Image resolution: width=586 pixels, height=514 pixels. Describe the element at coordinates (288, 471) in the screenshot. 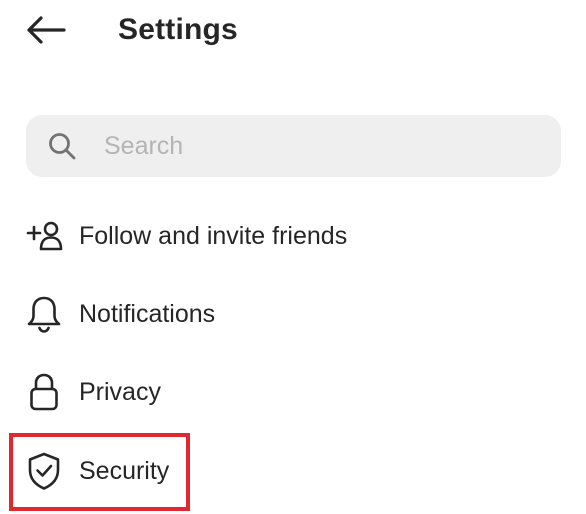

I see `menu-item-security: Security` at that location.